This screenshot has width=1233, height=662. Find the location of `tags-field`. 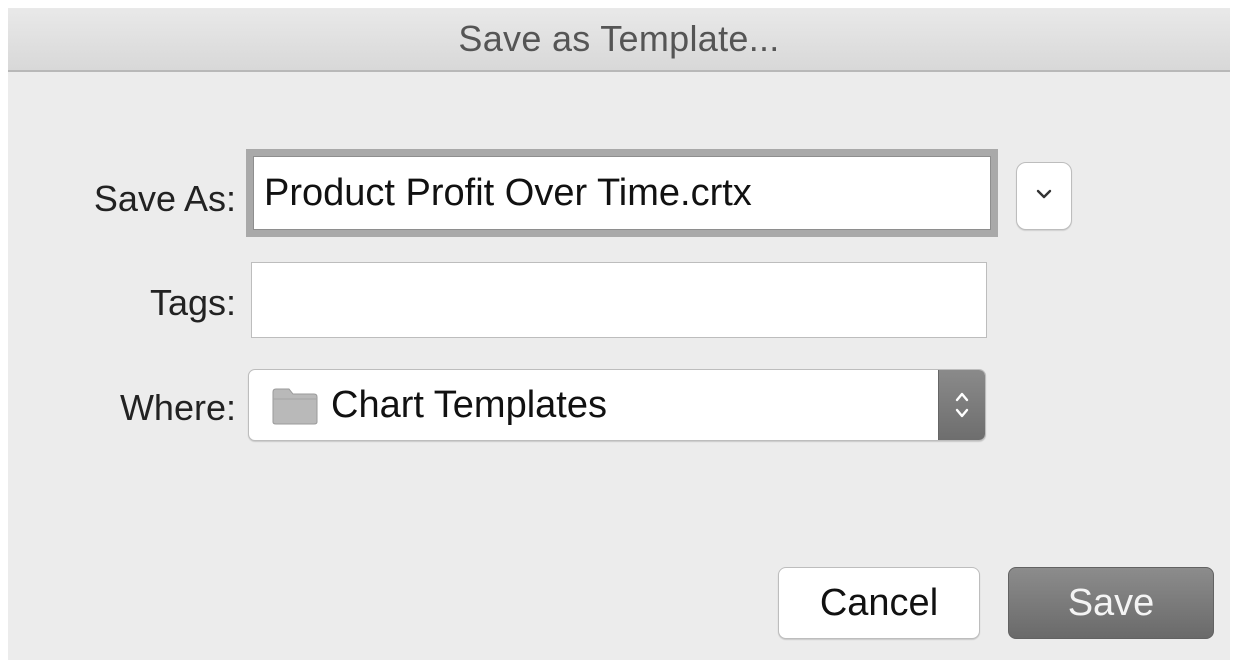

tags-field is located at coordinates (619, 300).